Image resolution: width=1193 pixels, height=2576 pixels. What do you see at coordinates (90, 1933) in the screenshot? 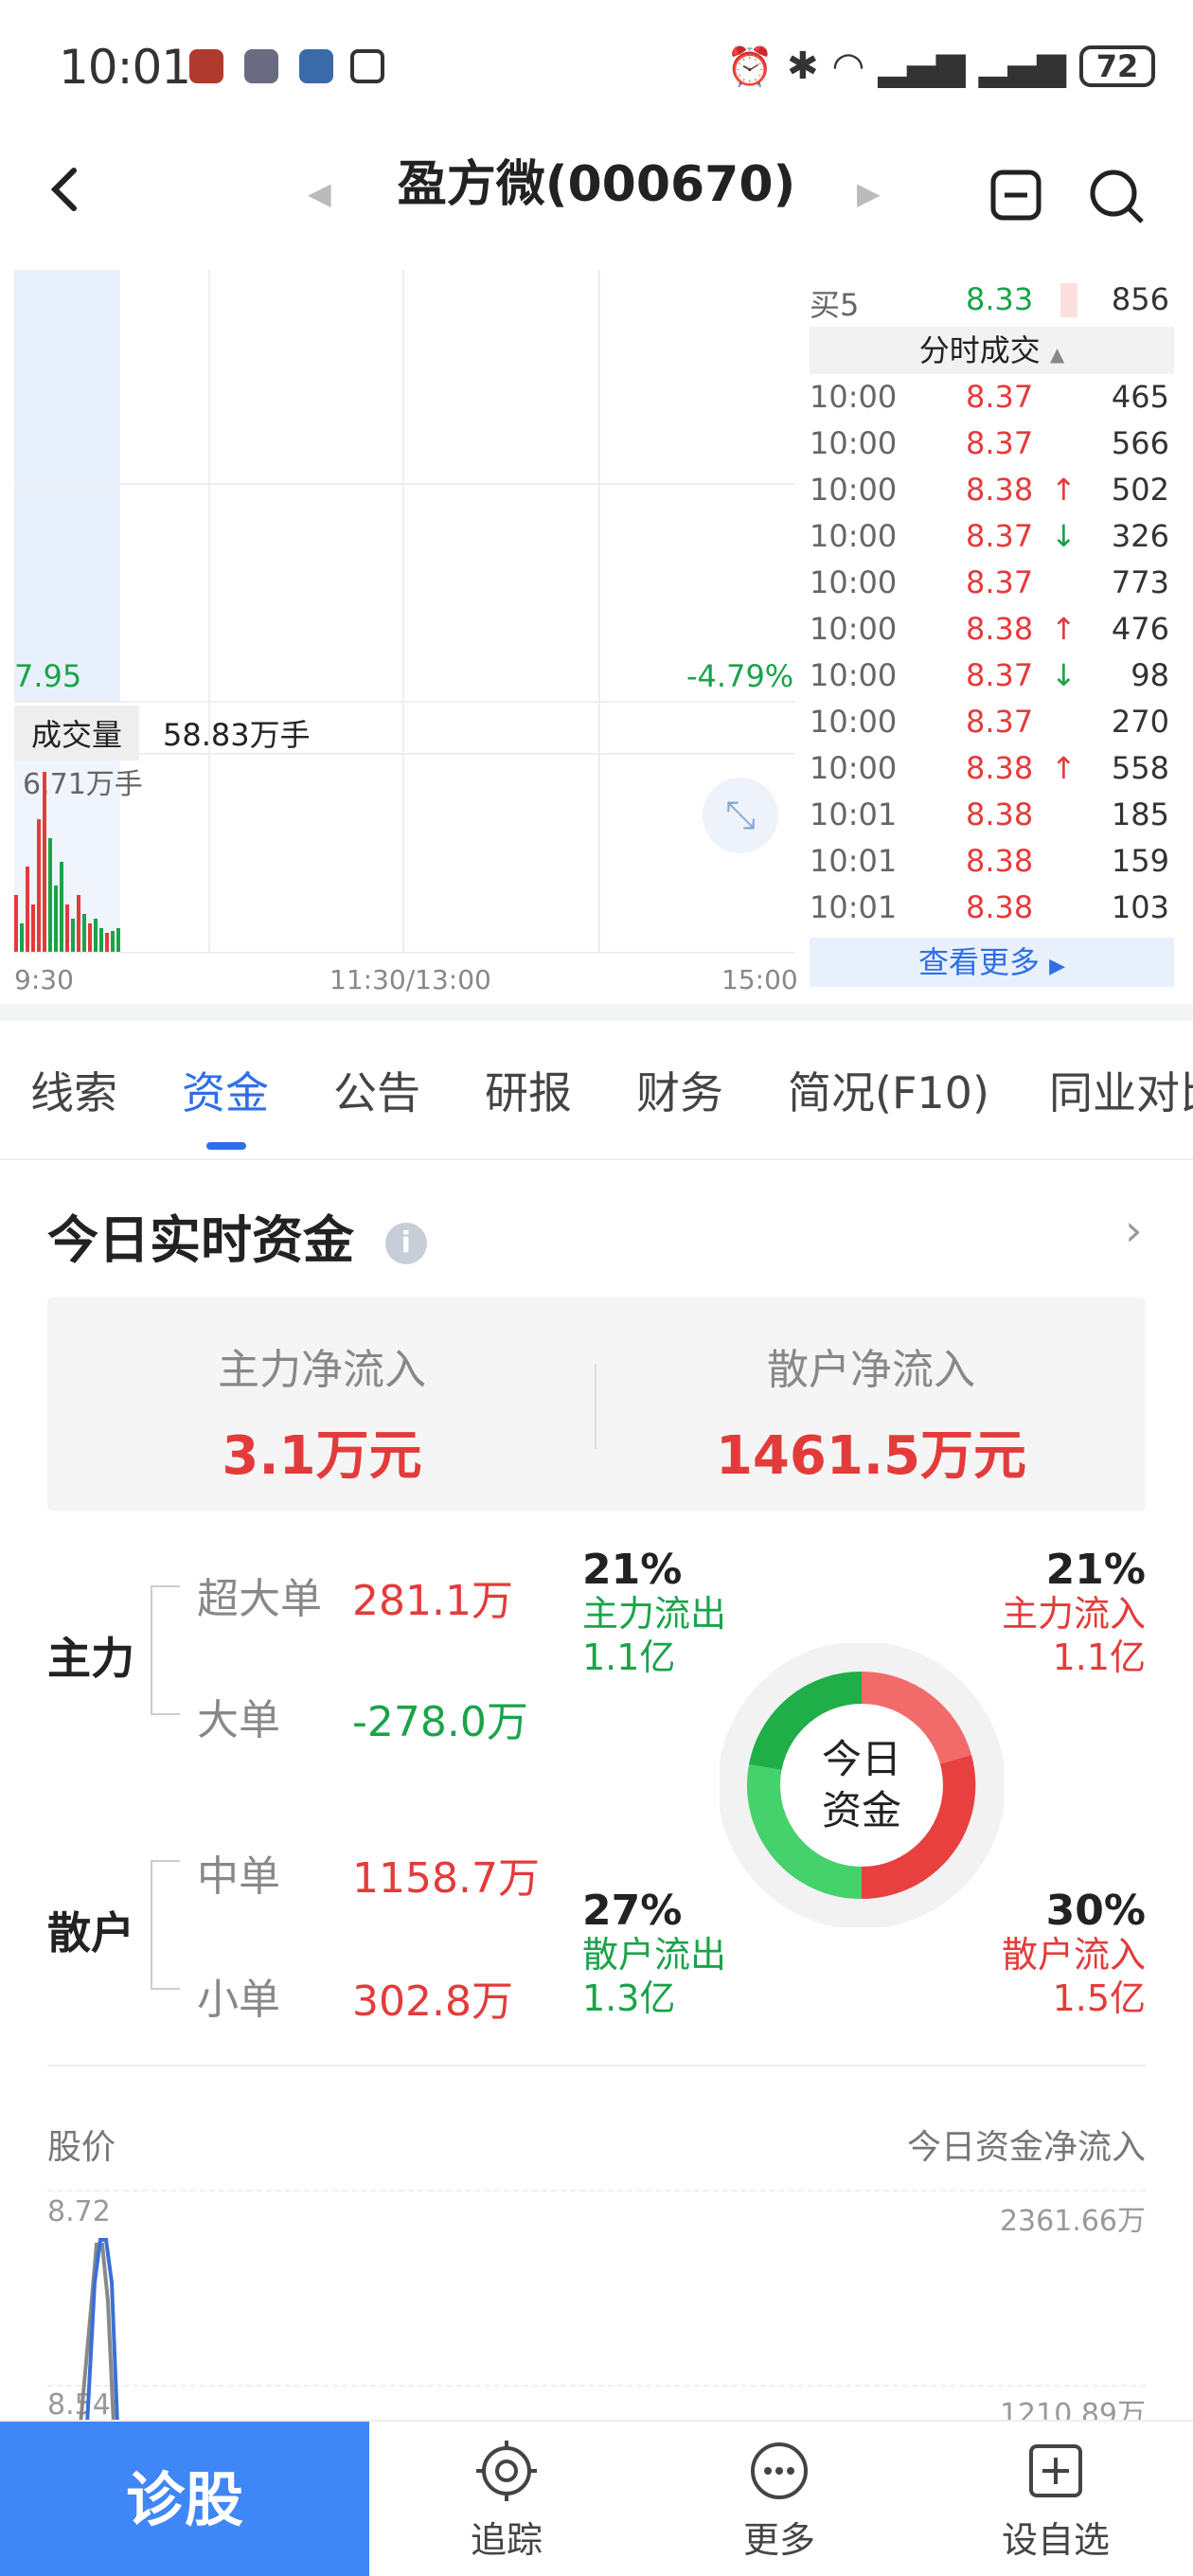
I see `retail-group-label: 散户` at bounding box center [90, 1933].